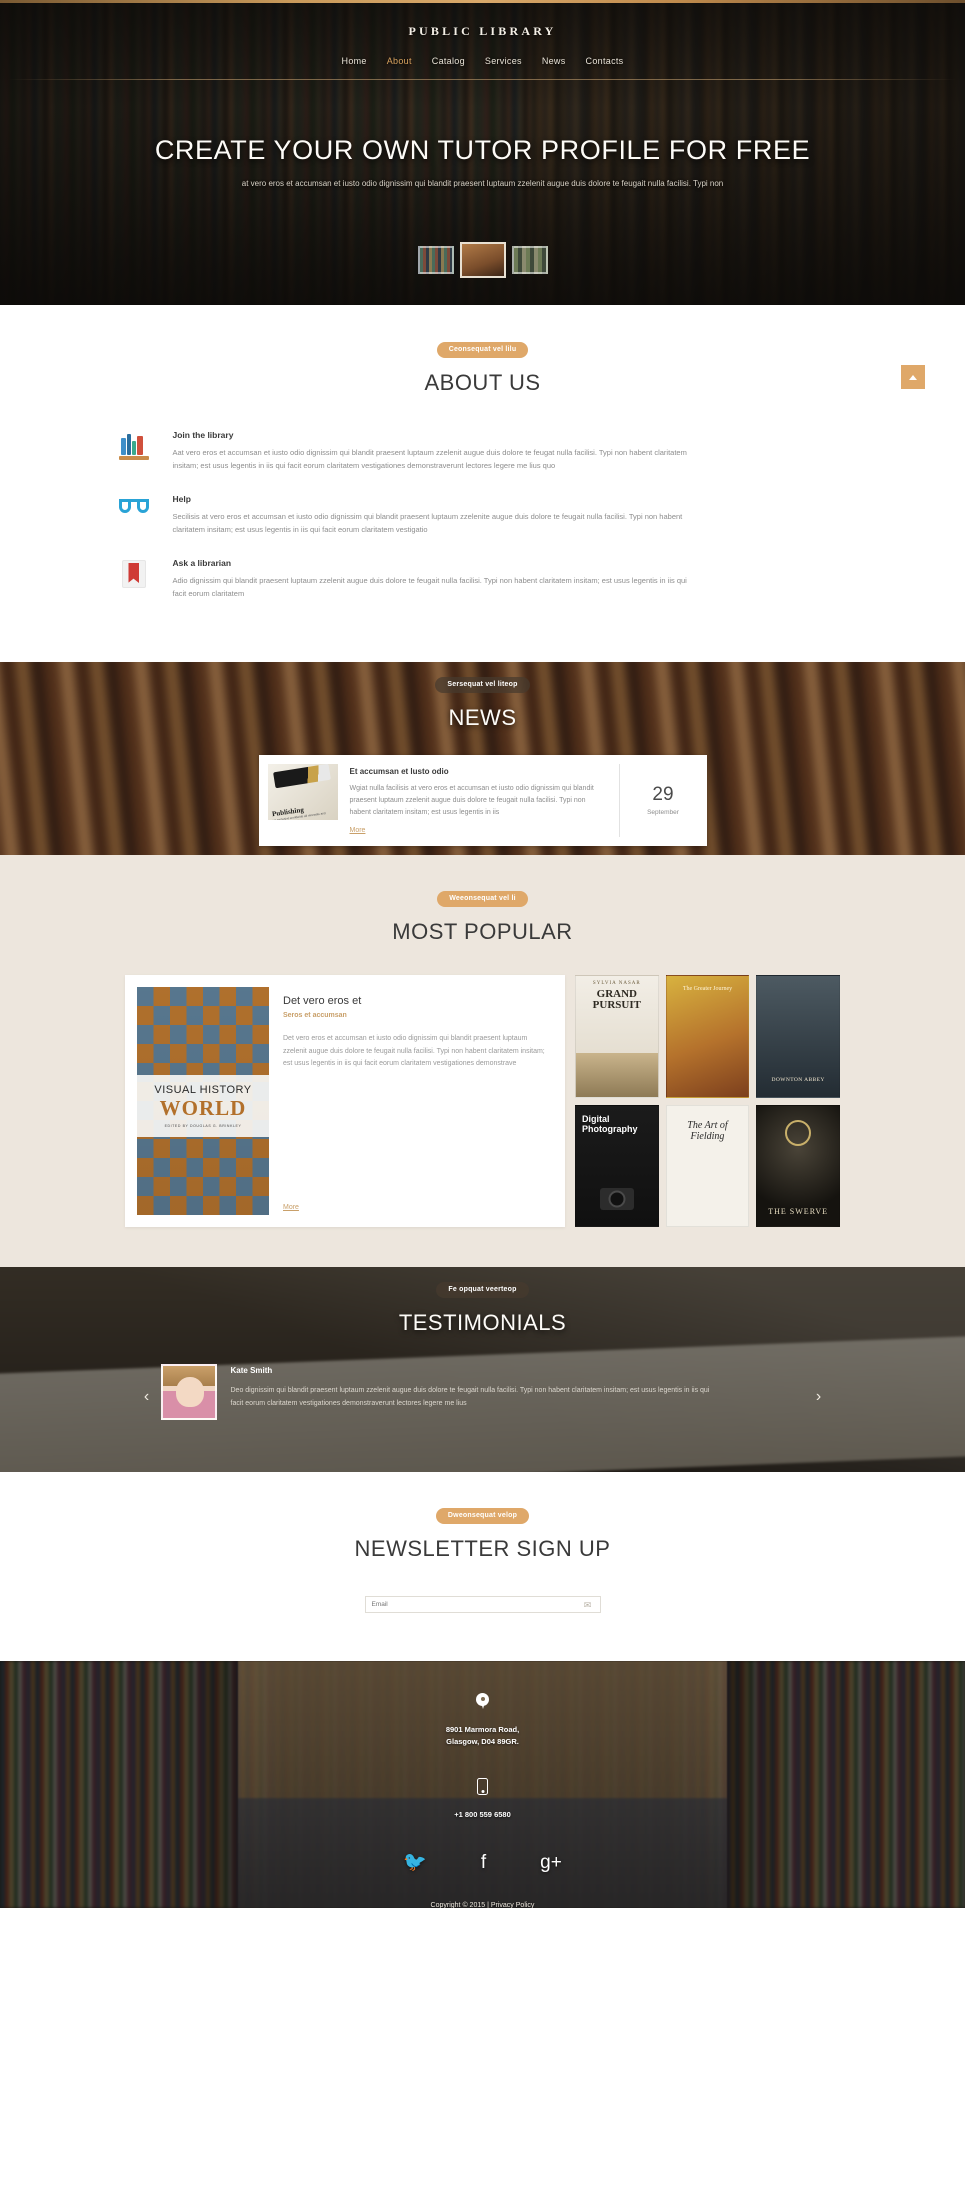 The width and height of the screenshot is (965, 2193). Describe the element at coordinates (798, 1211) in the screenshot. I see `book-title: THE SWERVE` at that location.